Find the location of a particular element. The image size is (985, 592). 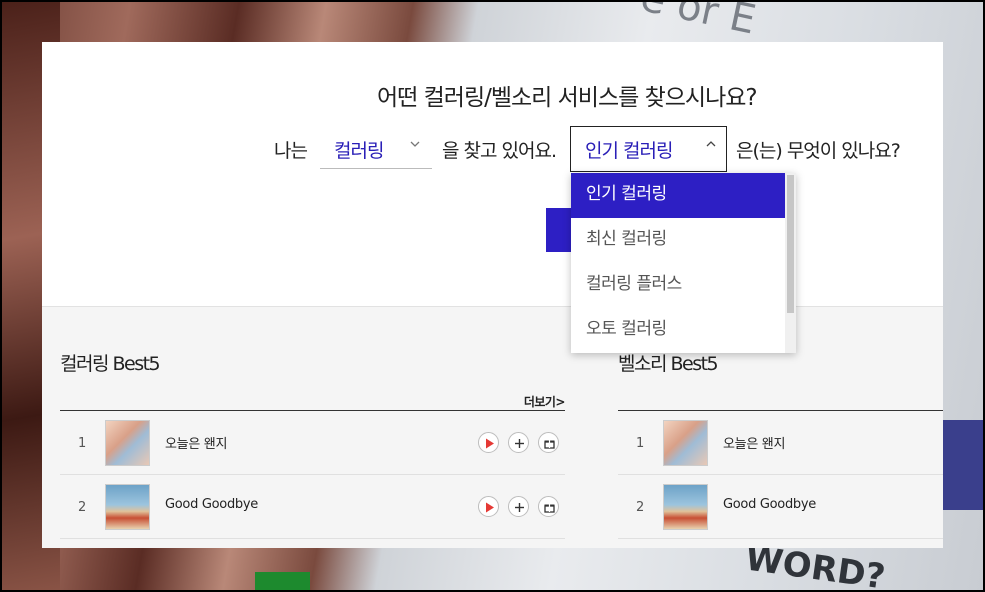

sentence-suffix: 은(는) 무엇이 있나요? is located at coordinates (818, 151).